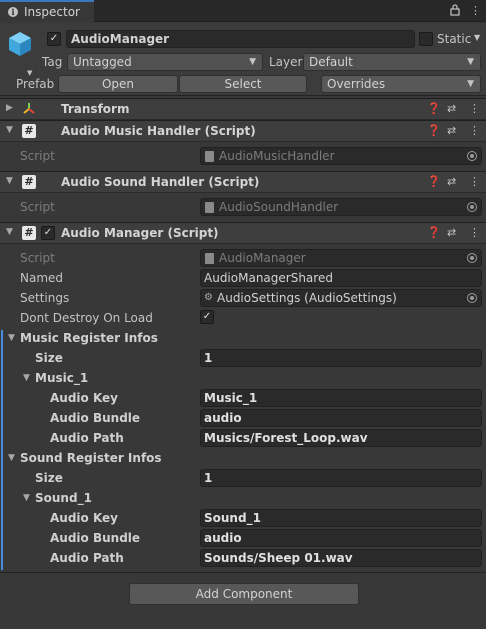 The width and height of the screenshot is (486, 629). Describe the element at coordinates (13, 12) in the screenshot. I see `info-icon: i` at that location.